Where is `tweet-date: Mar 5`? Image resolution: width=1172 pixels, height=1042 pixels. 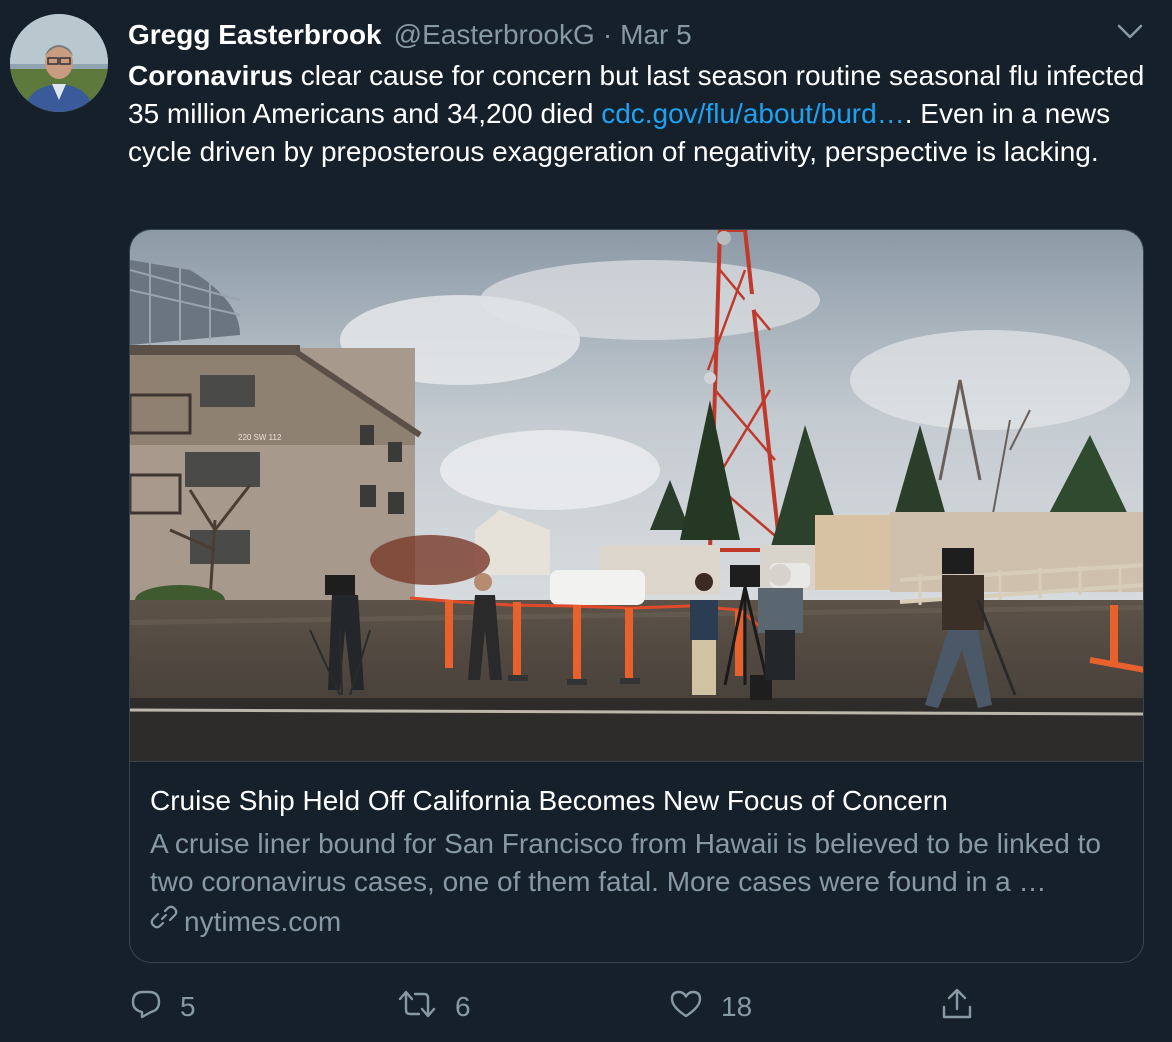 tweet-date: Mar 5 is located at coordinates (656, 35).